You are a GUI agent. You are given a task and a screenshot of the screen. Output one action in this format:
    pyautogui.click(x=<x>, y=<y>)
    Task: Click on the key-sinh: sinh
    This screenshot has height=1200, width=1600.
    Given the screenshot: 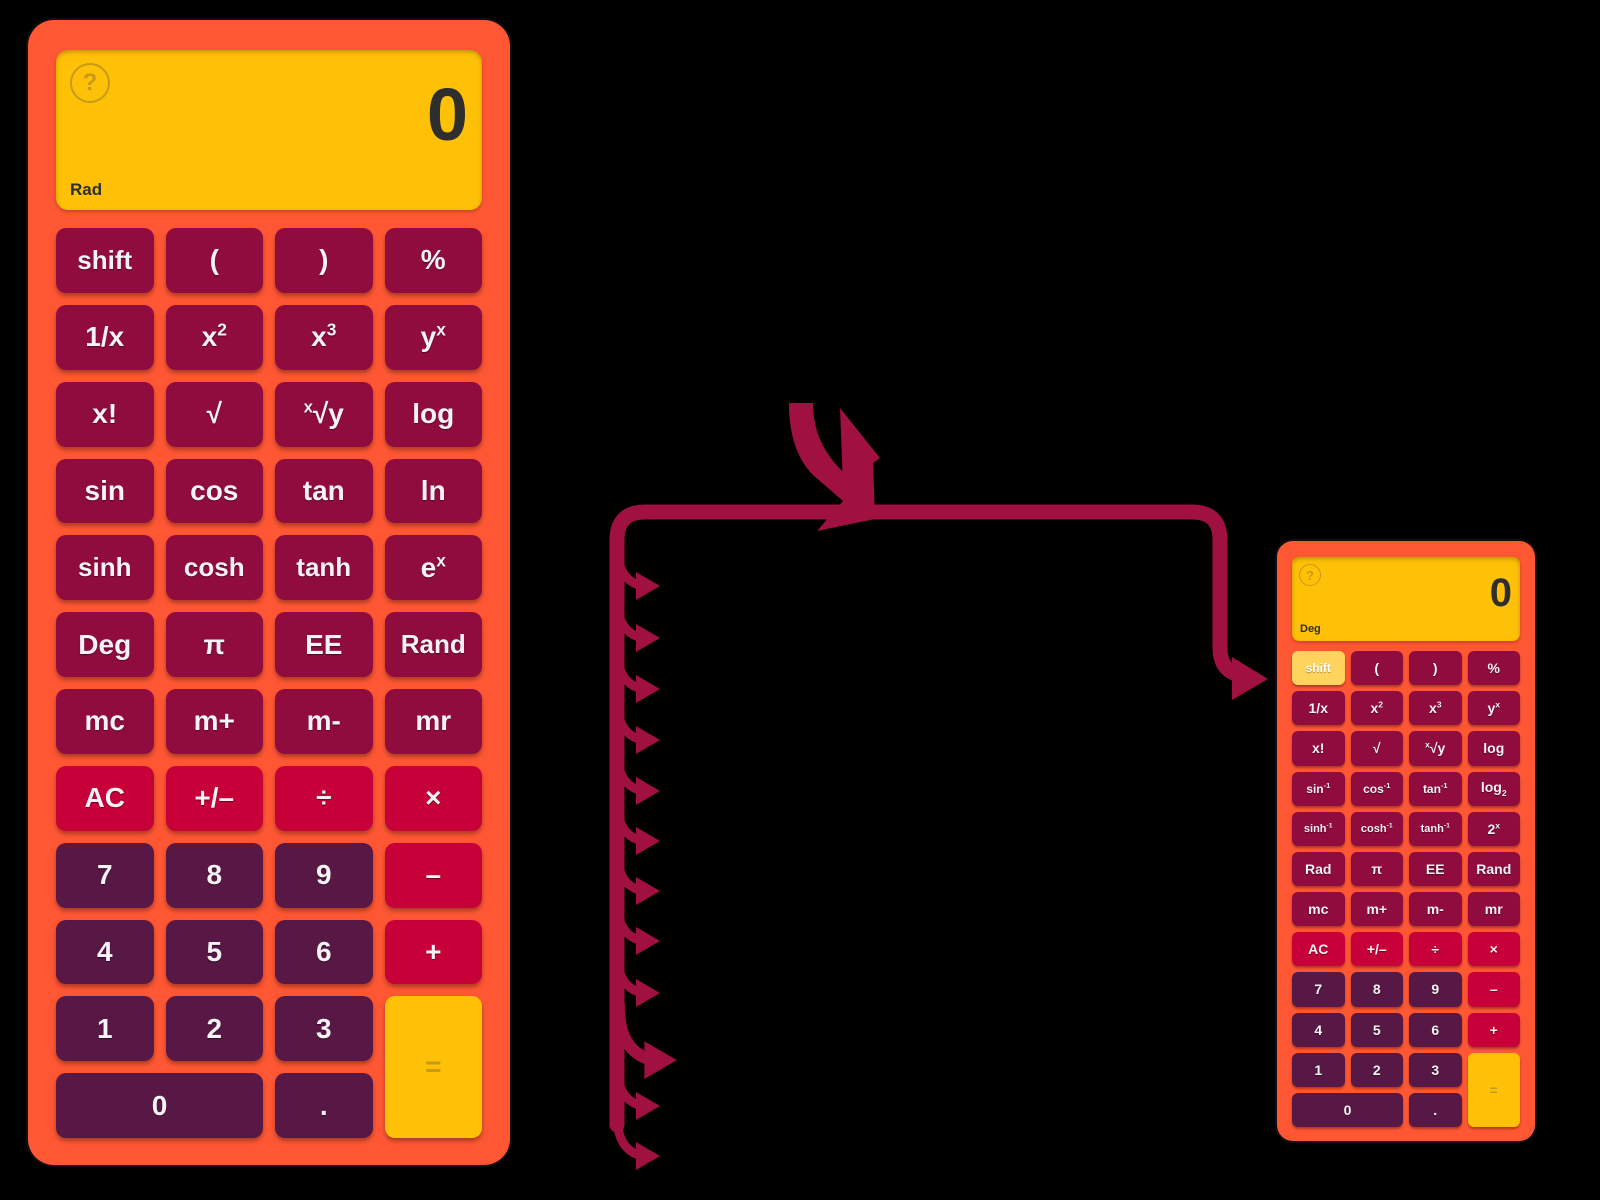 What is the action you would take?
    pyautogui.click(x=105, y=568)
    